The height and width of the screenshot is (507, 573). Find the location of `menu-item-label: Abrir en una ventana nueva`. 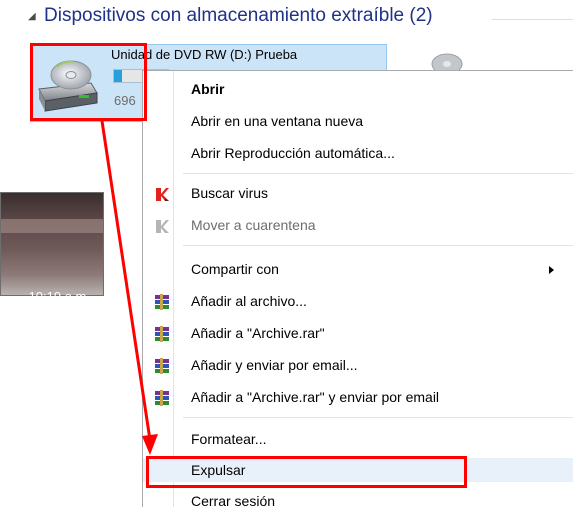

menu-item-label: Abrir en una ventana nueva is located at coordinates (277, 121).